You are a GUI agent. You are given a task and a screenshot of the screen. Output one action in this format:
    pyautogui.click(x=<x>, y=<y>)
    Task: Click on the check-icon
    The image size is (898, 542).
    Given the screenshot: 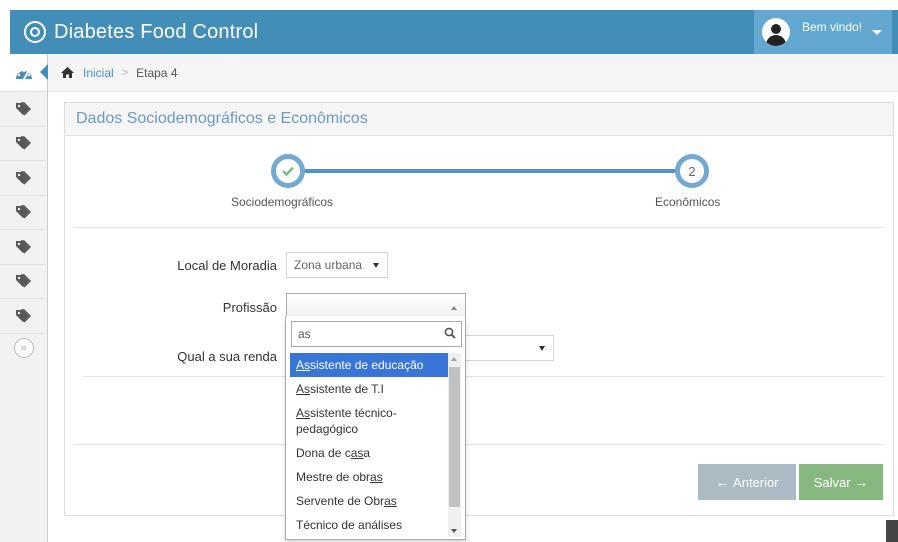 What is the action you would take?
    pyautogui.click(x=288, y=171)
    